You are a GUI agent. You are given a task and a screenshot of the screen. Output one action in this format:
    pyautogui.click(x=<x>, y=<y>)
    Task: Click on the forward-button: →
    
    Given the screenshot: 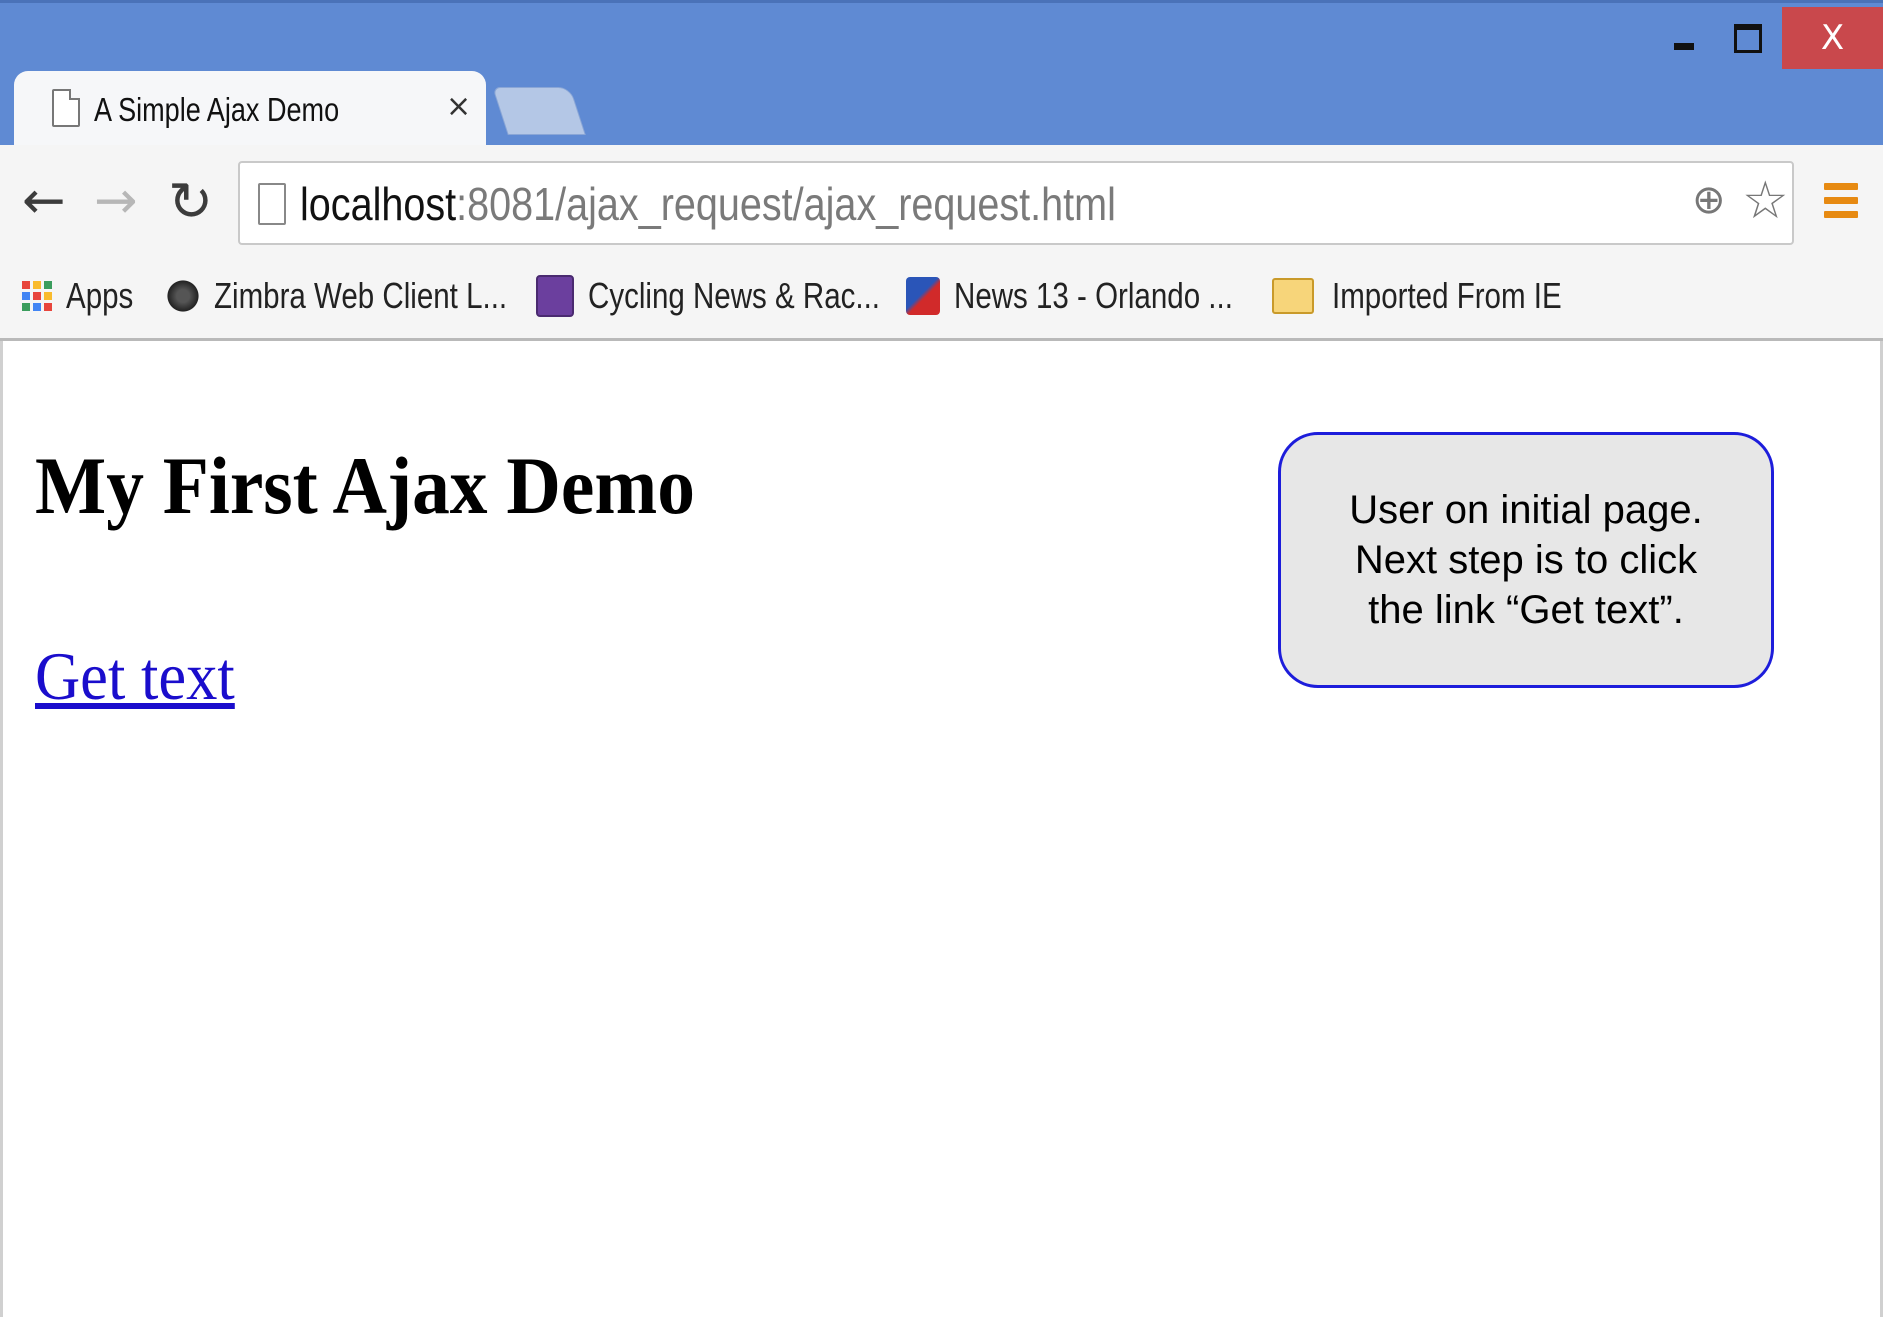 What is the action you would take?
    pyautogui.click(x=116, y=201)
    